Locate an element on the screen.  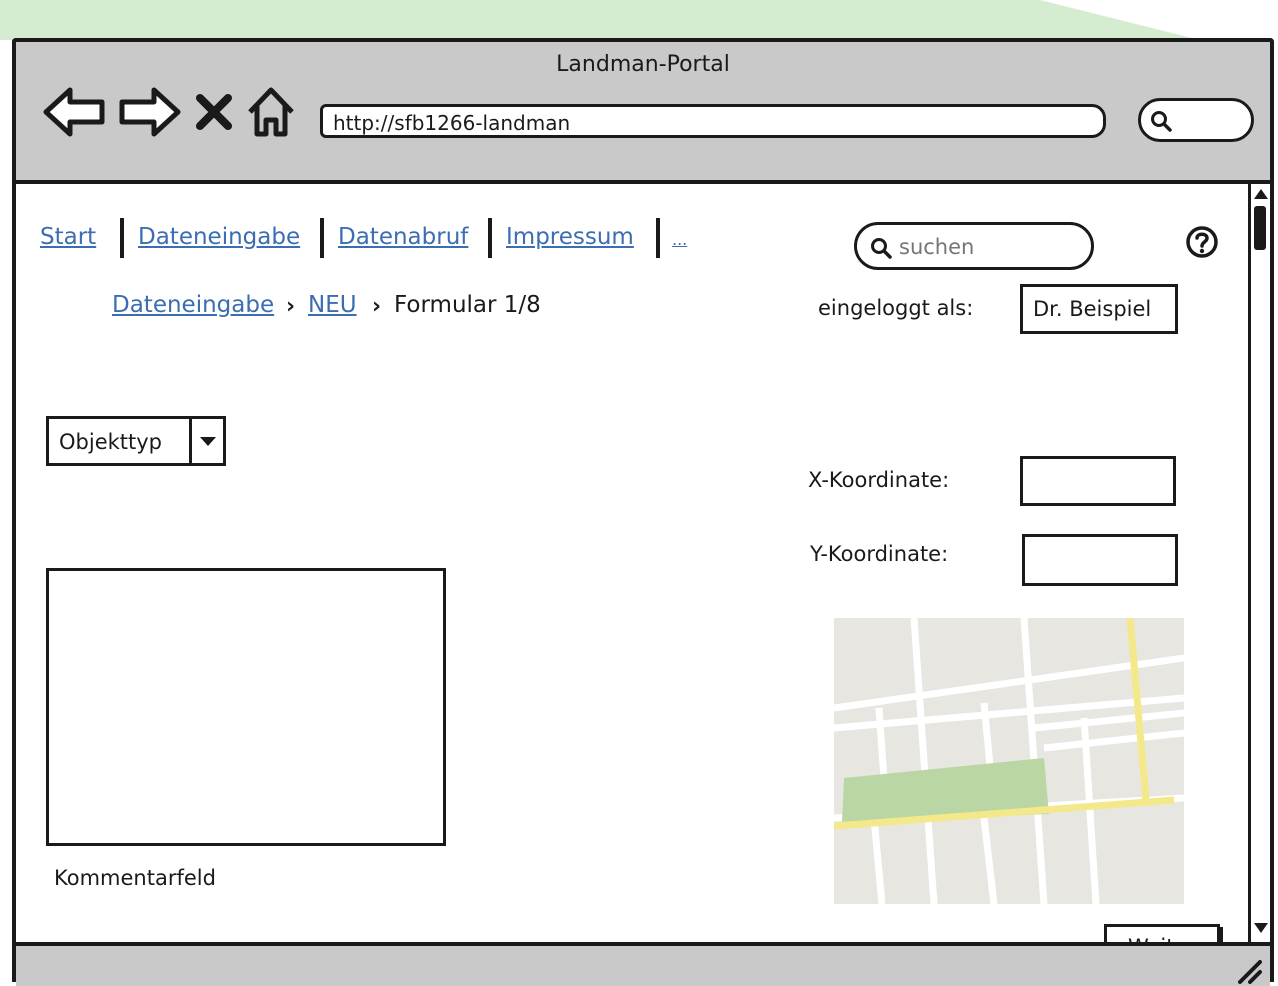
browser-search-box is located at coordinates (1196, 120).